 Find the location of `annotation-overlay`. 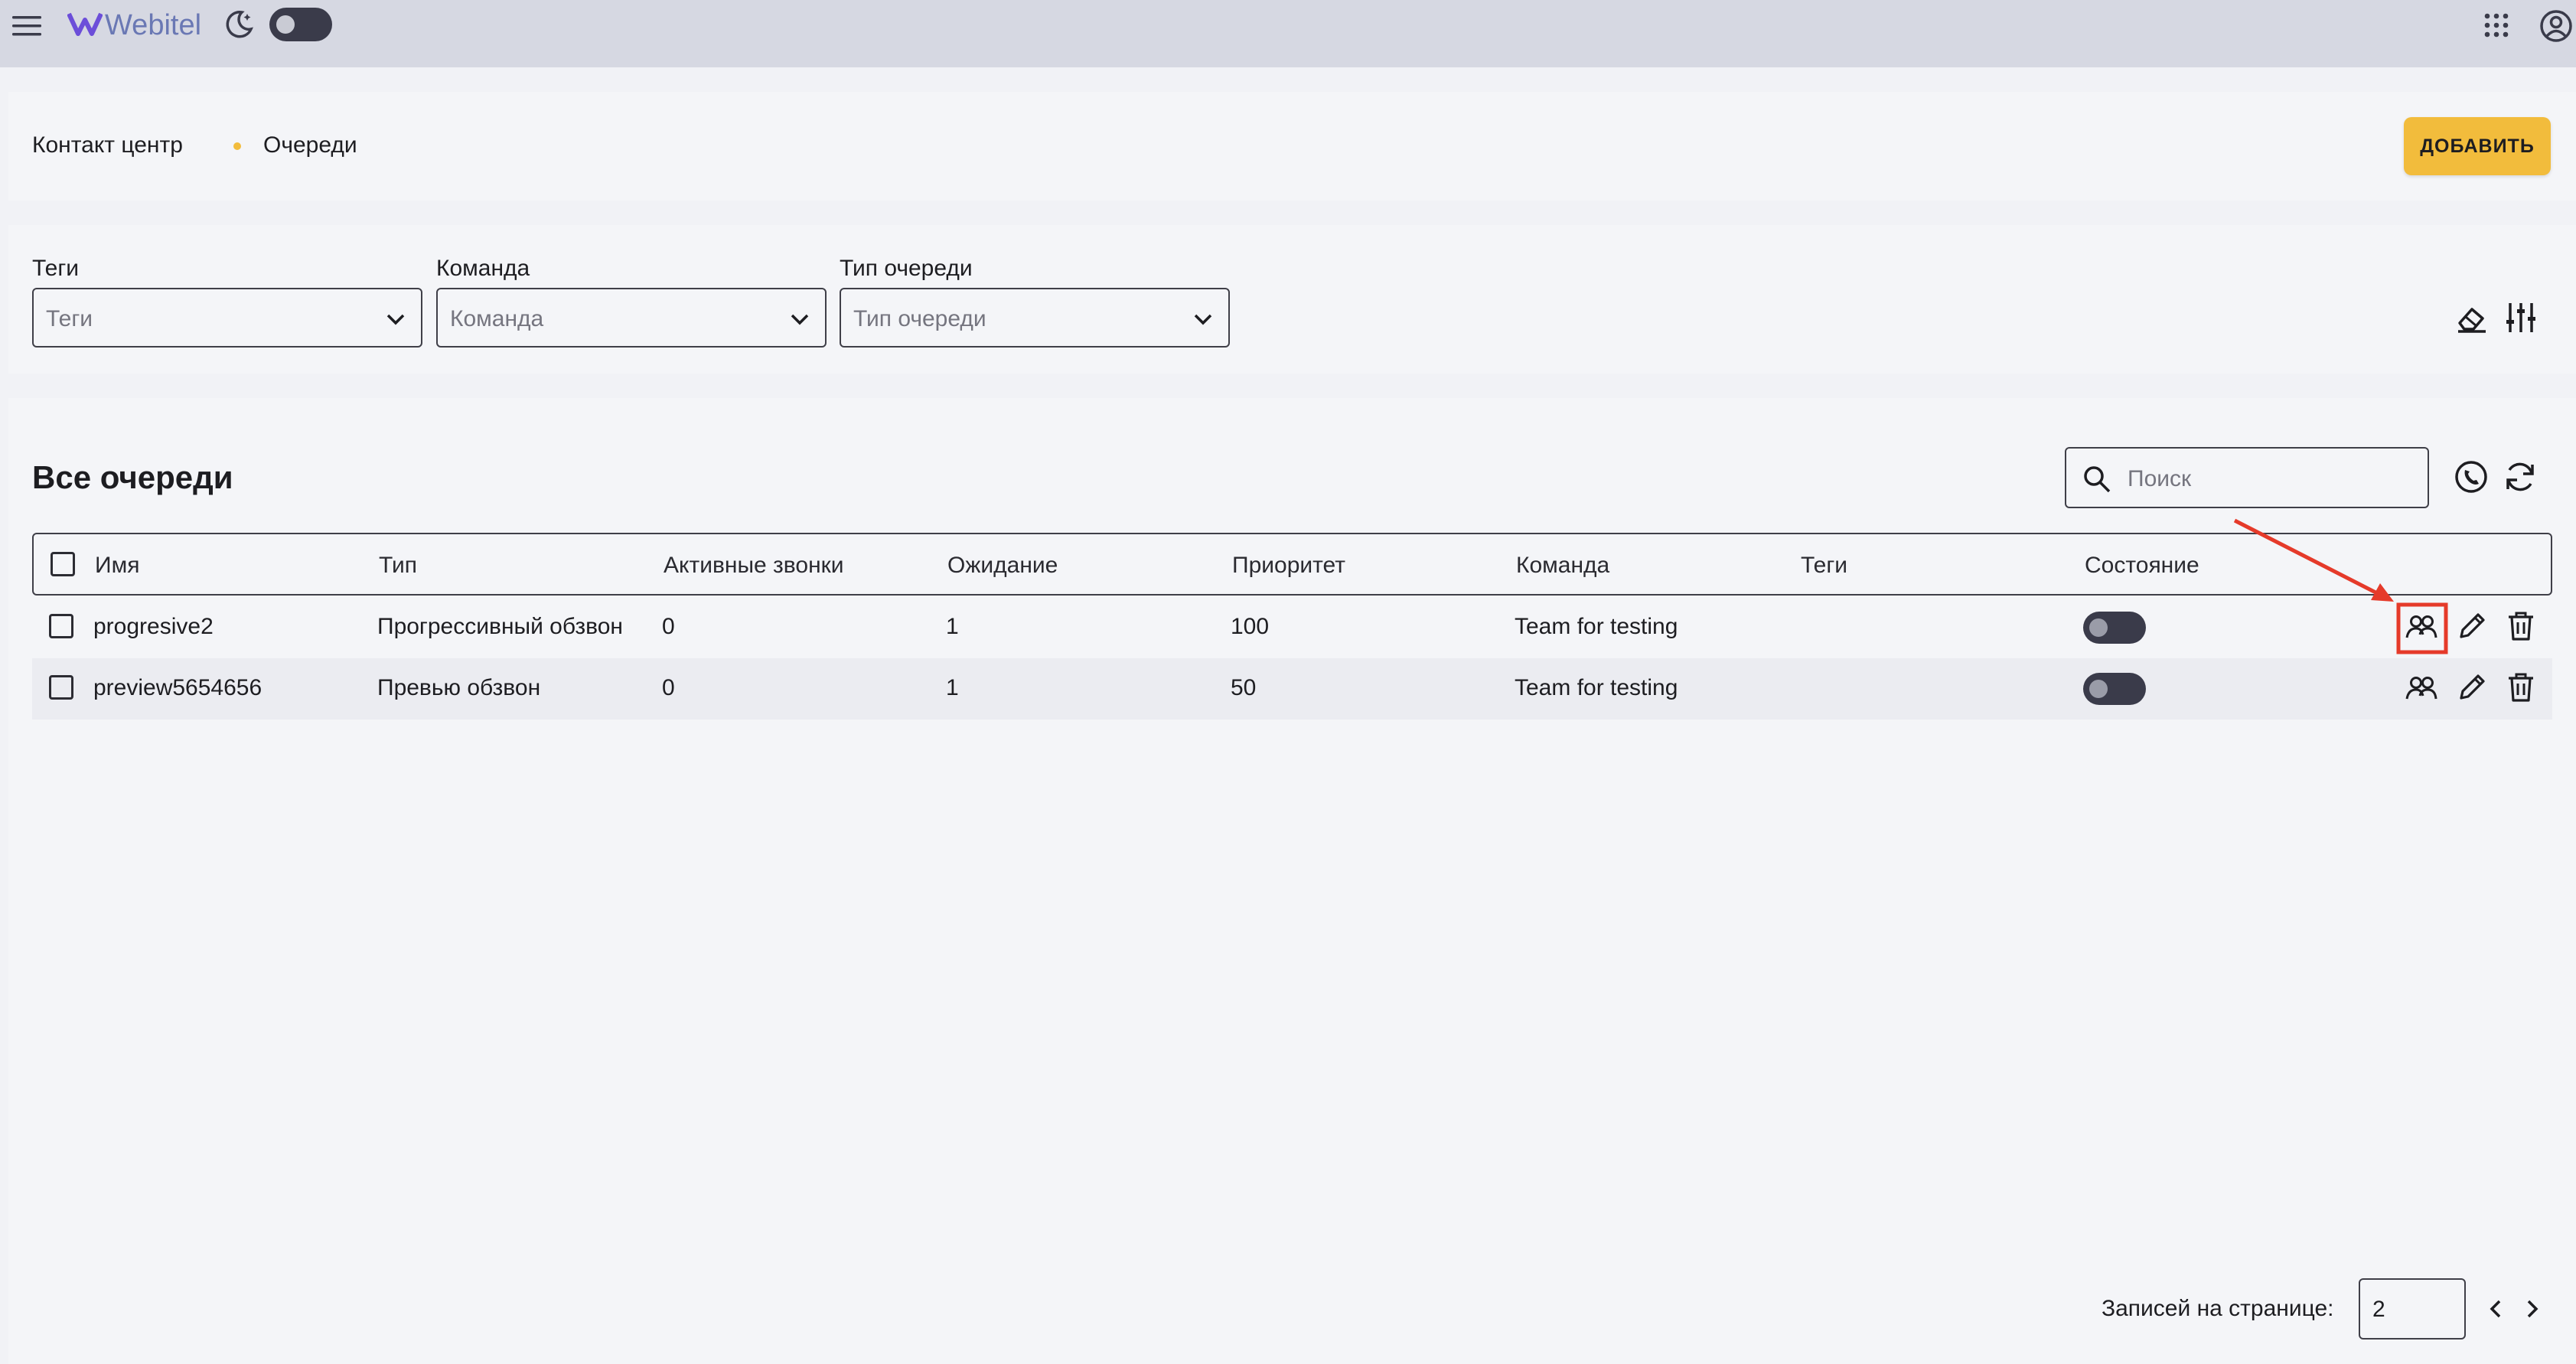

annotation-overlay is located at coordinates (2340, 586).